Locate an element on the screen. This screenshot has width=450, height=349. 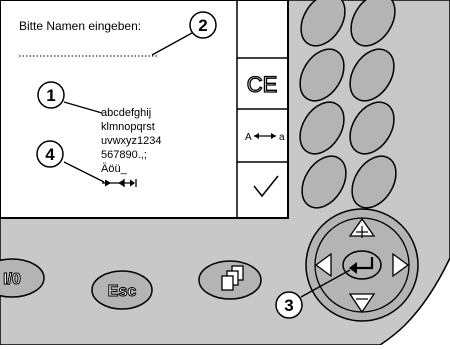
softkey-blank is located at coordinates (262, 29).